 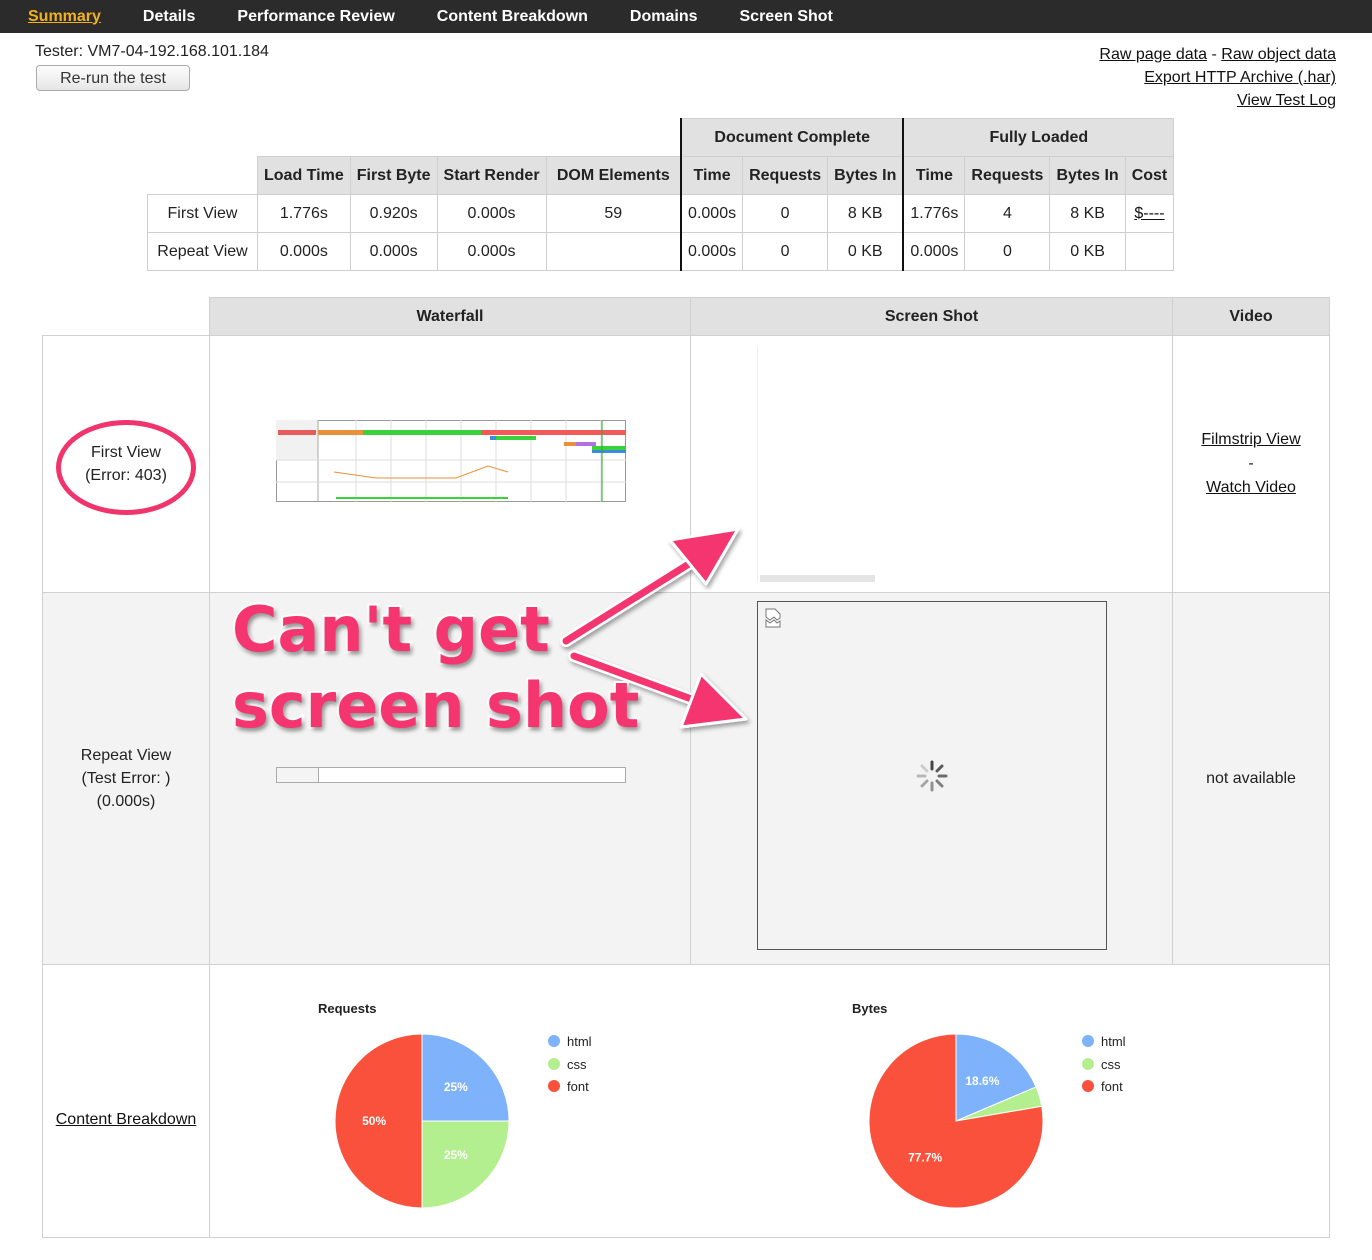 I want to click on pie-slice-css, so click(x=465, y=1164).